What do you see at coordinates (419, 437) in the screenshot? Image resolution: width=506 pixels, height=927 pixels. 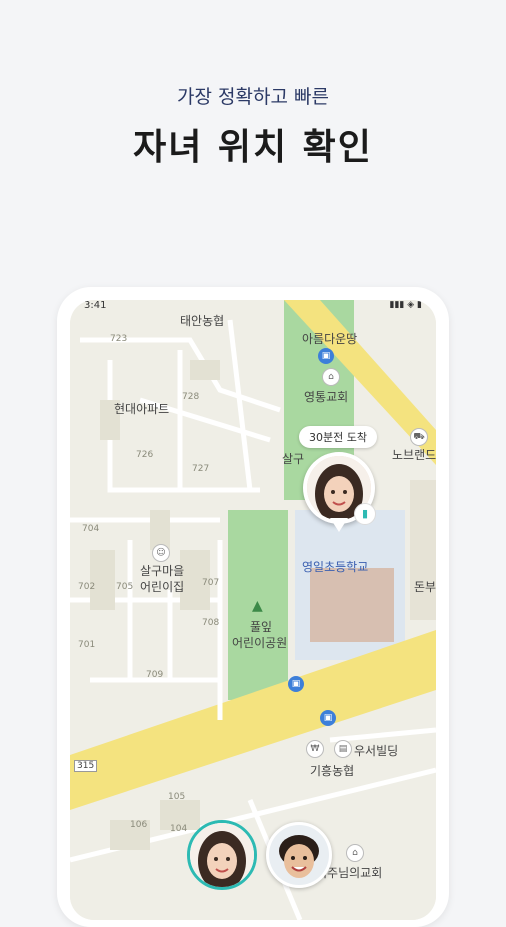 I see `cart-icon: ⛟` at bounding box center [419, 437].